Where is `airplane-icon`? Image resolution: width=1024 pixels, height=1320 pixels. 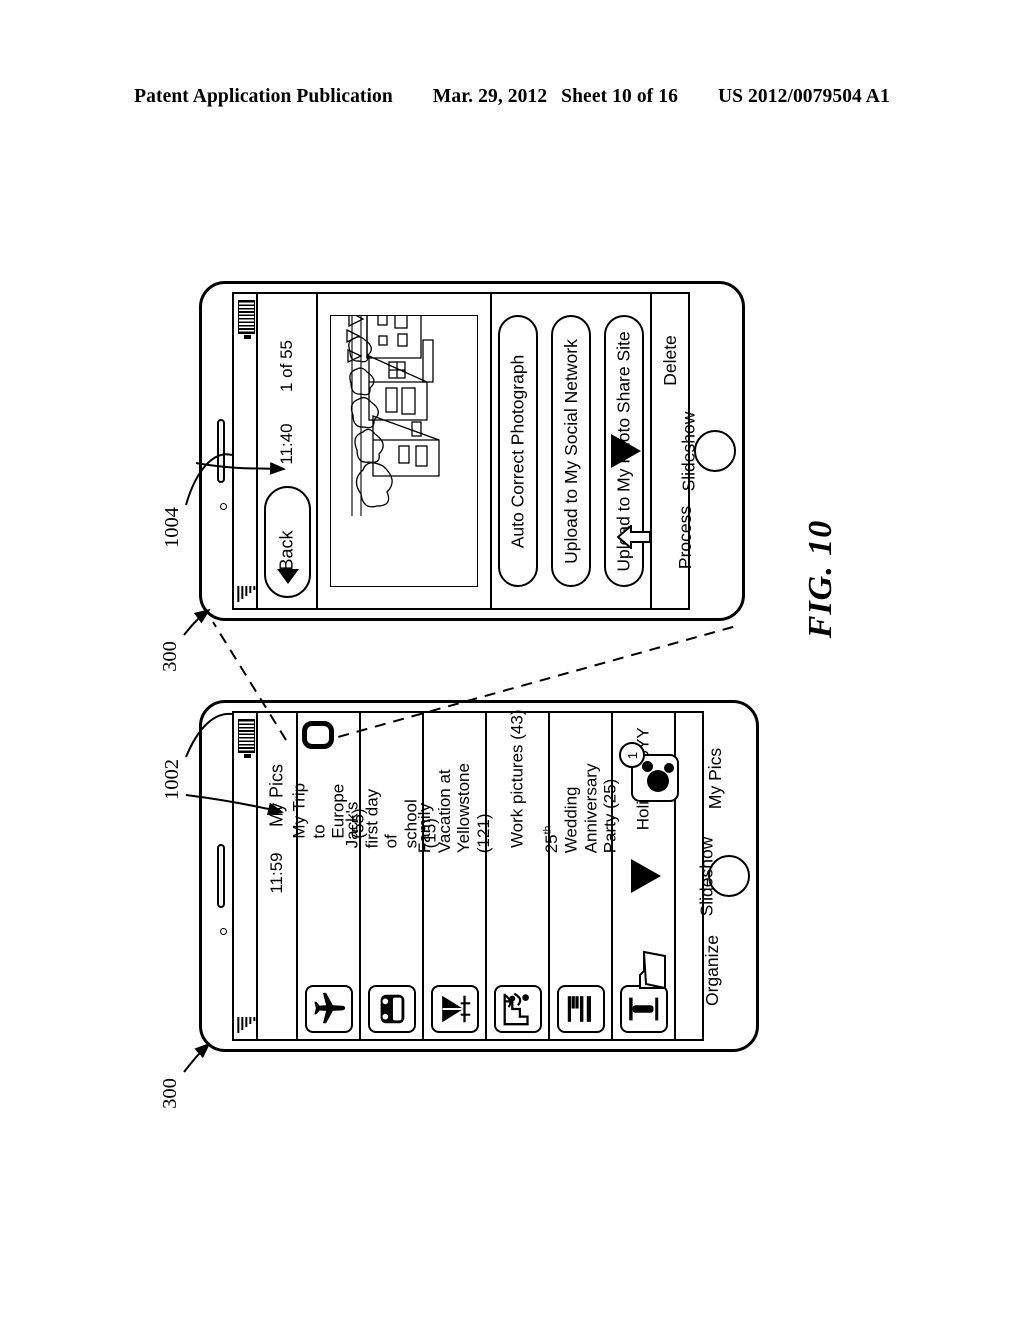 airplane-icon is located at coordinates (328, 1009).